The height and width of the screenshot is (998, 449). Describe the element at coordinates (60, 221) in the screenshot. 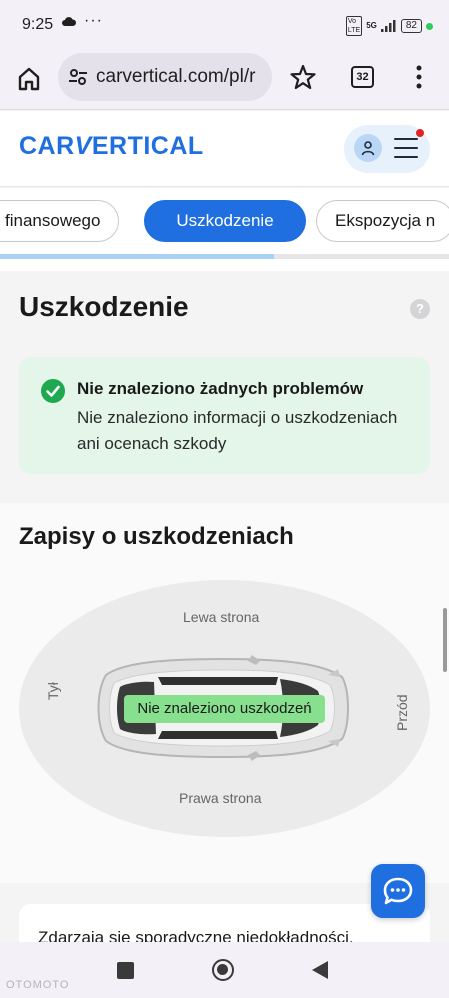

I see `chip-finansowego: finansowego` at that location.